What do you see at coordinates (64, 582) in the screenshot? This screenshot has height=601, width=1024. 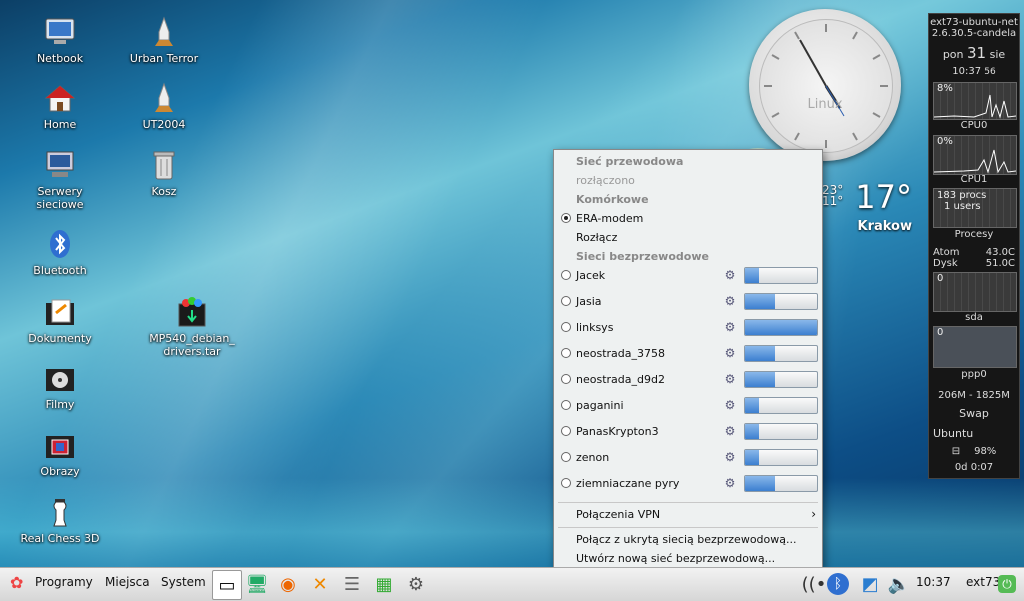 I see `menu-programs: Programy` at bounding box center [64, 582].